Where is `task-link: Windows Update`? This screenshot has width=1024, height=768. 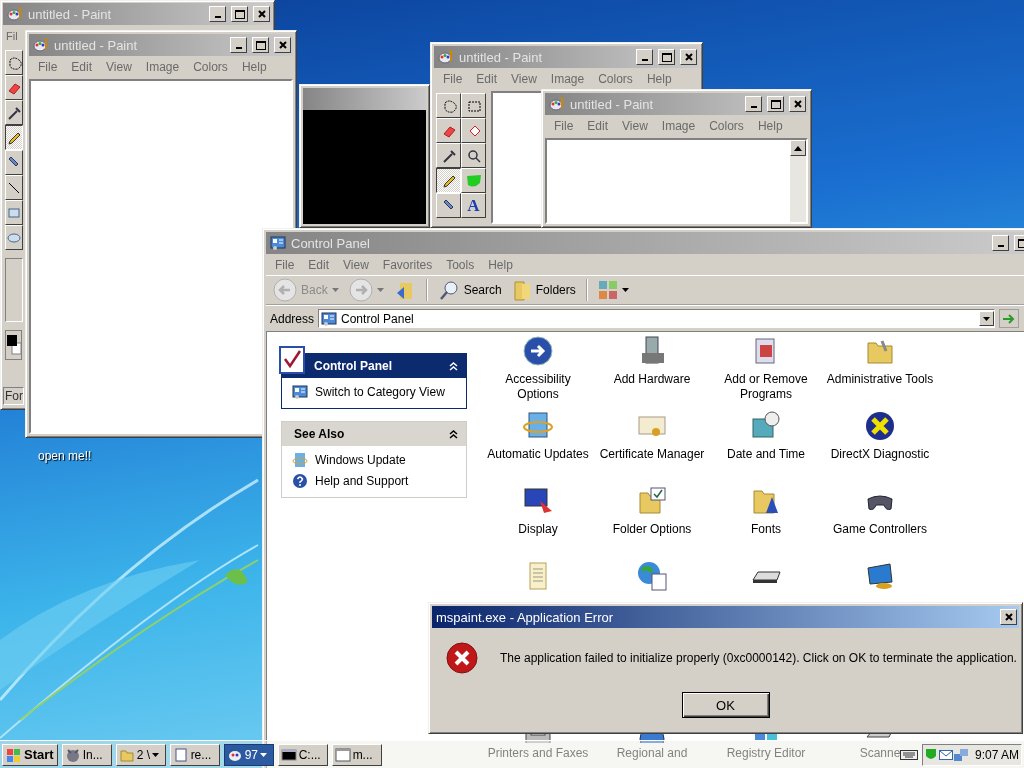 task-link: Windows Update is located at coordinates (360, 460).